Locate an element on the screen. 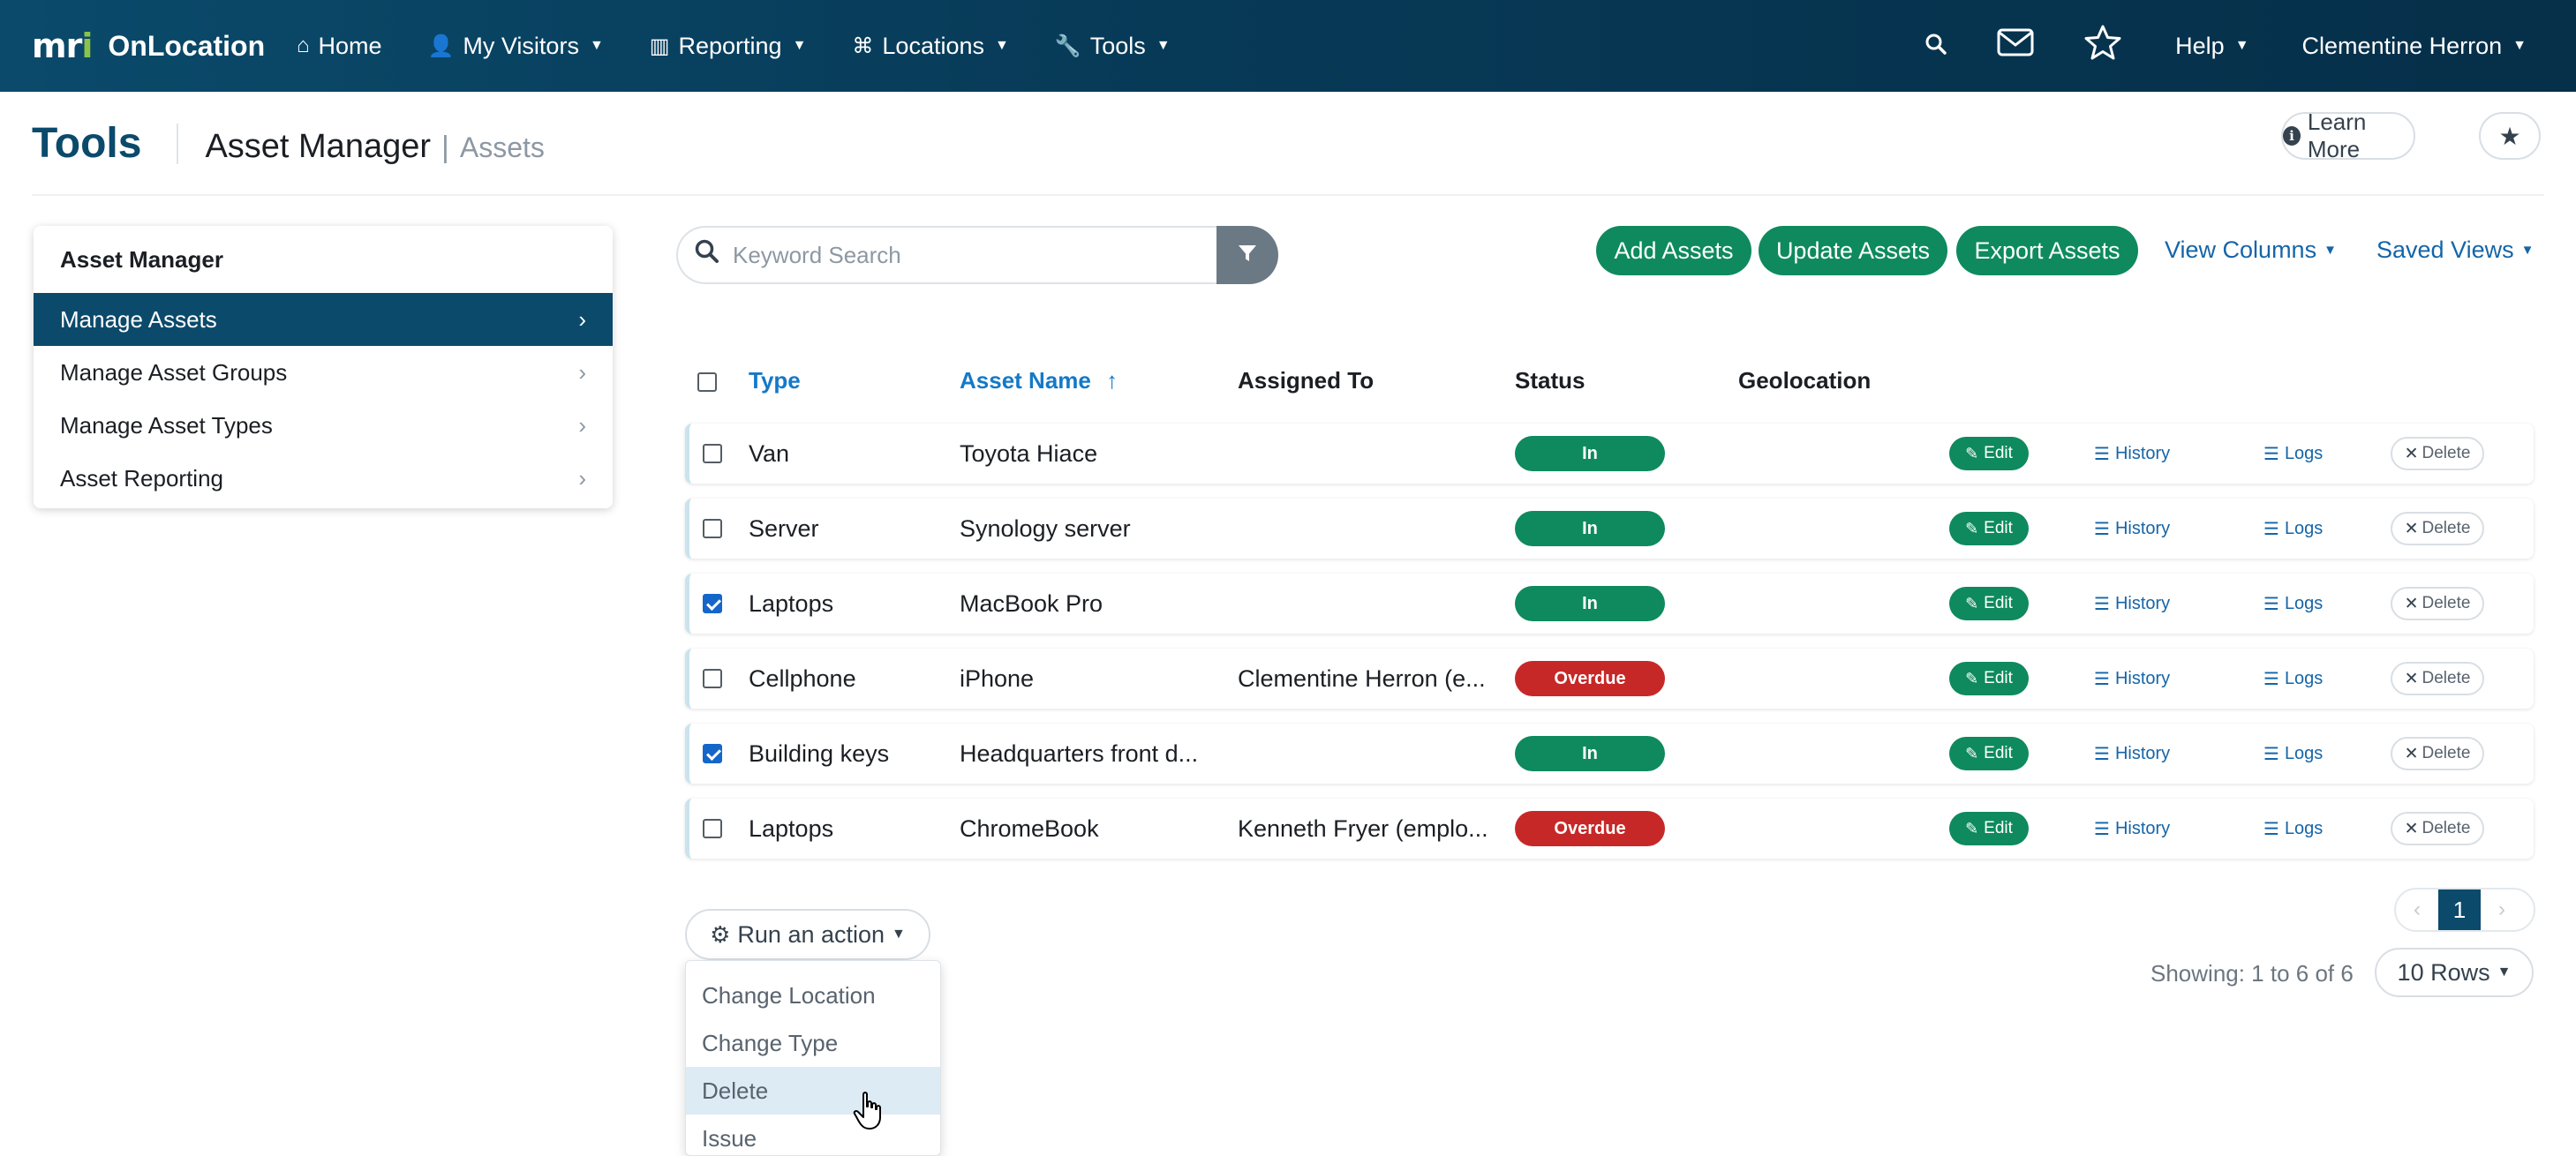 Image resolution: width=2576 pixels, height=1156 pixels. sidebar-item-manage-asset-types: Manage Asset Types › is located at coordinates (323, 425).